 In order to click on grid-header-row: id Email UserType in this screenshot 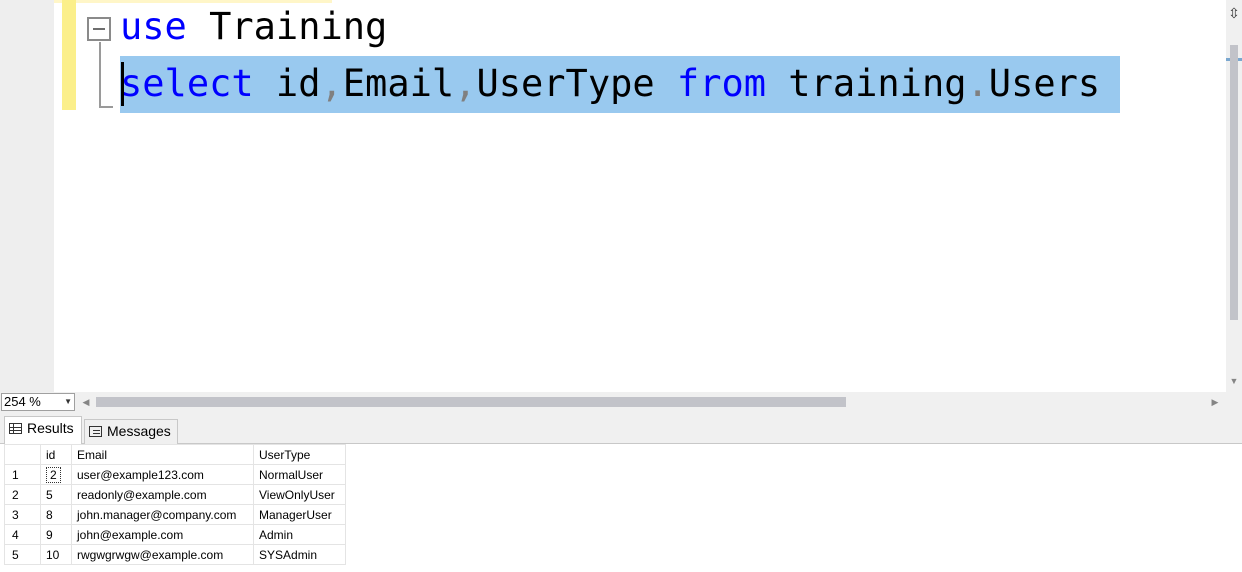, I will do `click(175, 454)`.